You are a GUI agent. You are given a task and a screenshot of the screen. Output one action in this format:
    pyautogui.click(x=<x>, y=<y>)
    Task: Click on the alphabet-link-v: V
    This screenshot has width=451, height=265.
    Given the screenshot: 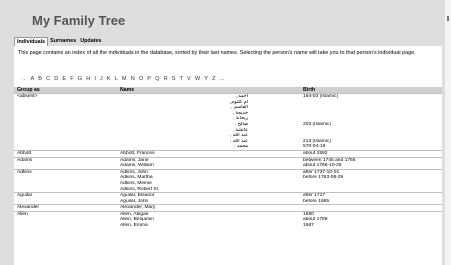 What is the action you would take?
    pyautogui.click(x=189, y=79)
    